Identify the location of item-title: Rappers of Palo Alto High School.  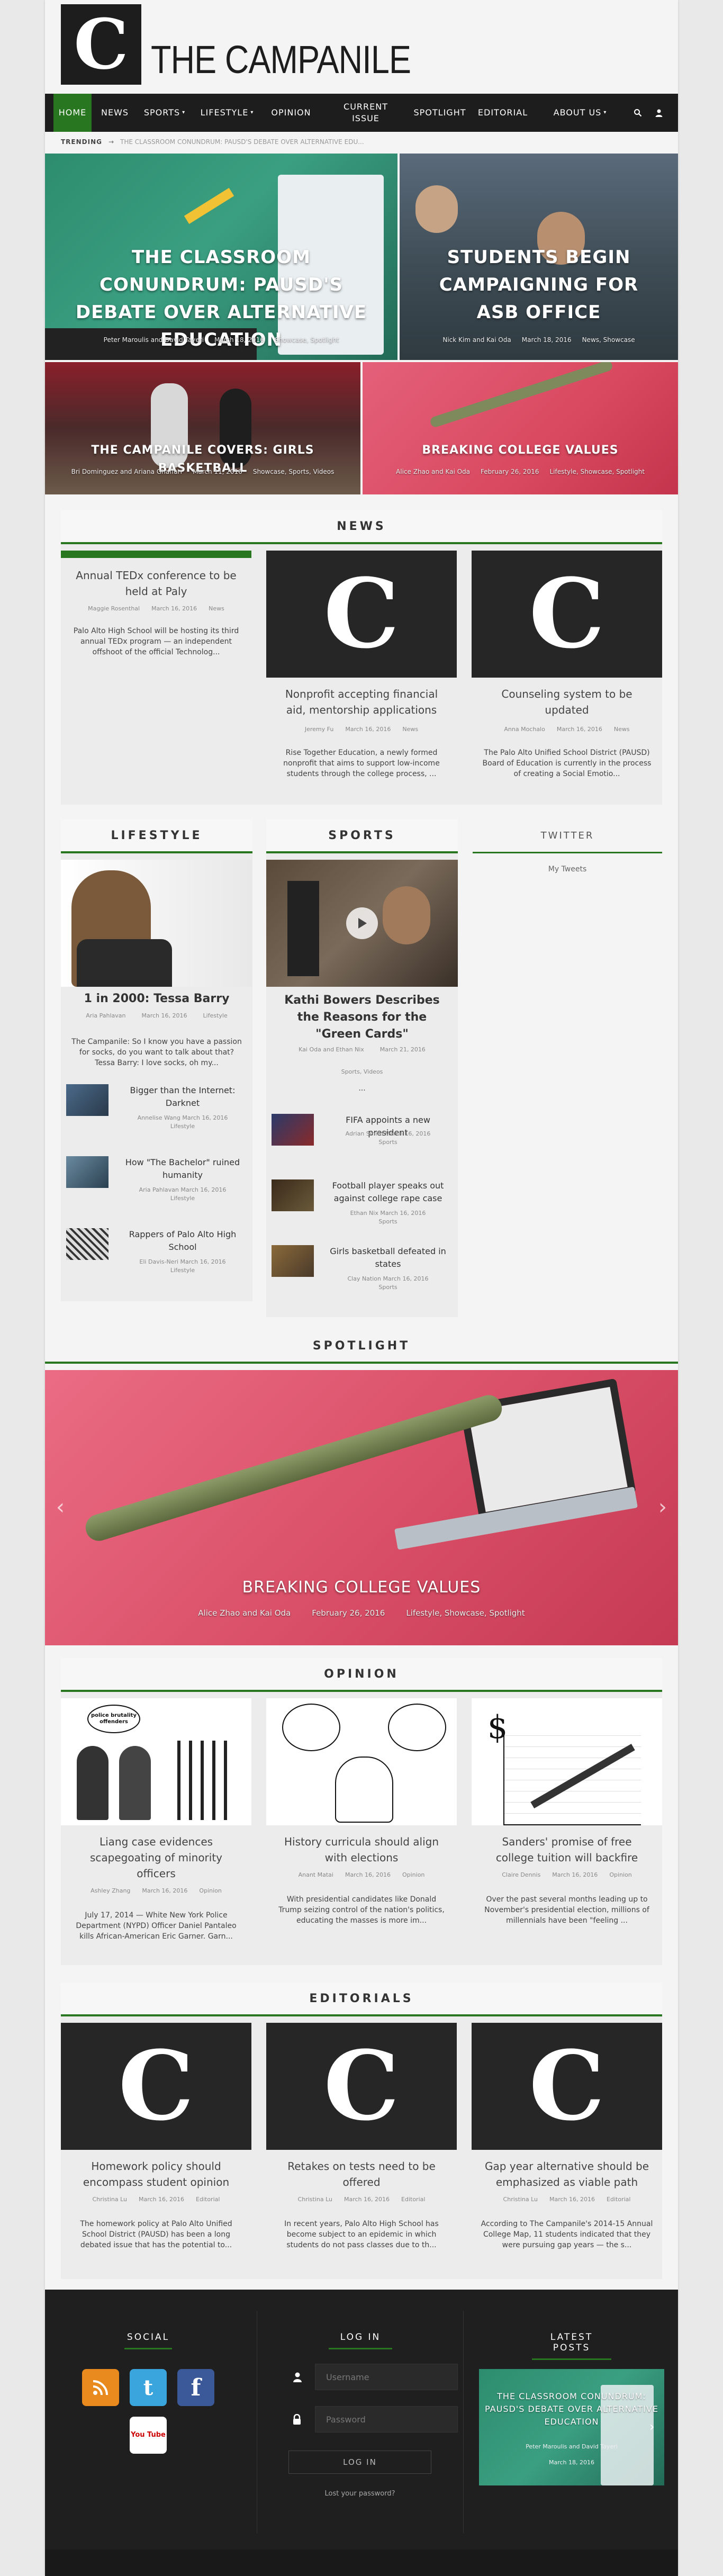
(182, 1241).